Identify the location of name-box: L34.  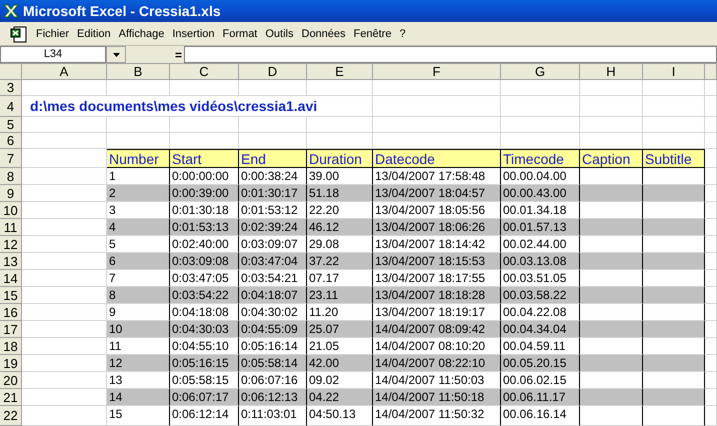
(53, 54).